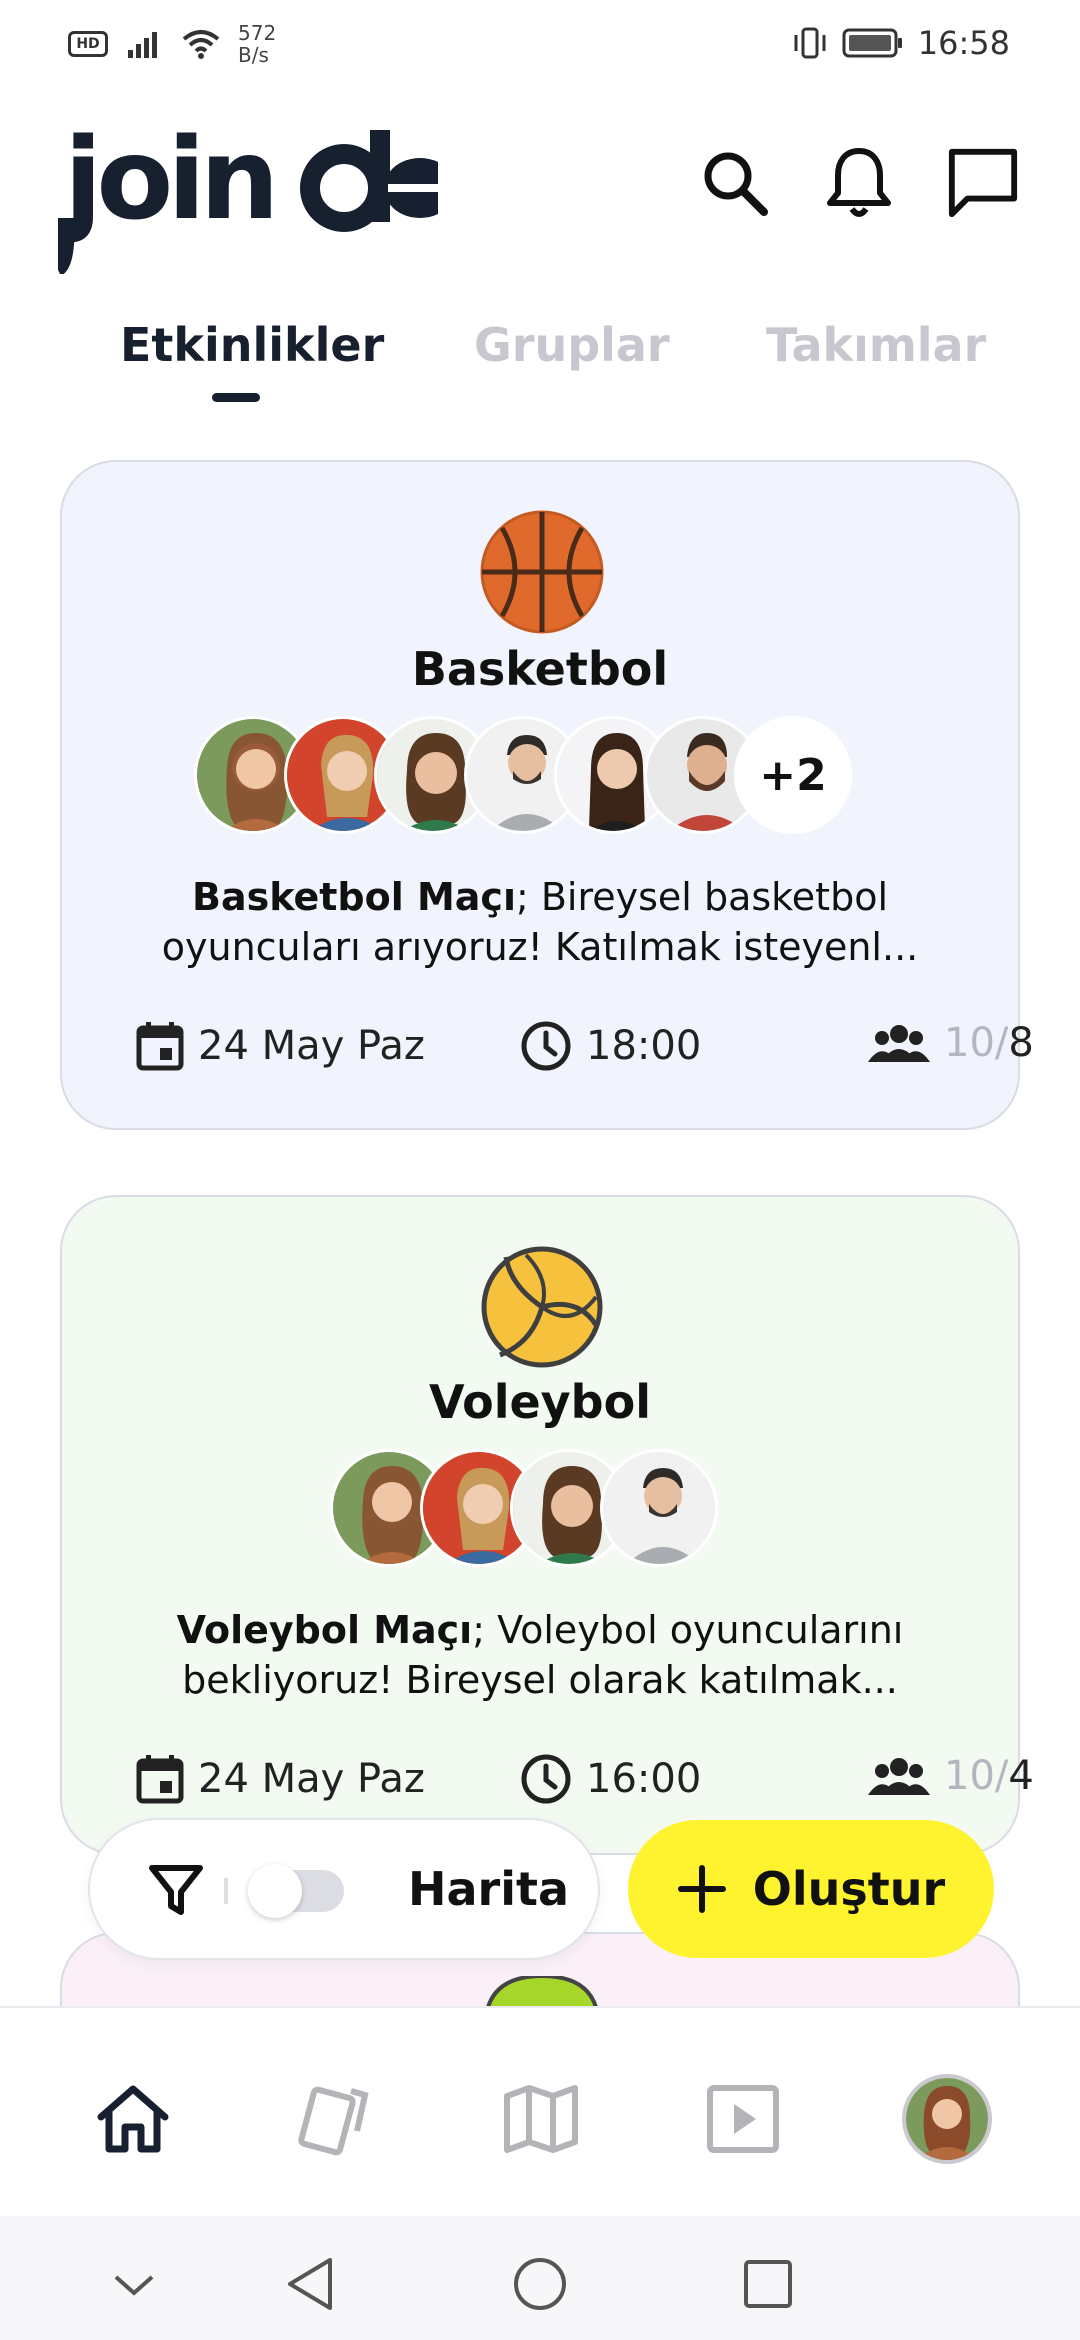 This screenshot has width=1080, height=2340. What do you see at coordinates (488, 1889) in the screenshot?
I see `map-label: Harita` at bounding box center [488, 1889].